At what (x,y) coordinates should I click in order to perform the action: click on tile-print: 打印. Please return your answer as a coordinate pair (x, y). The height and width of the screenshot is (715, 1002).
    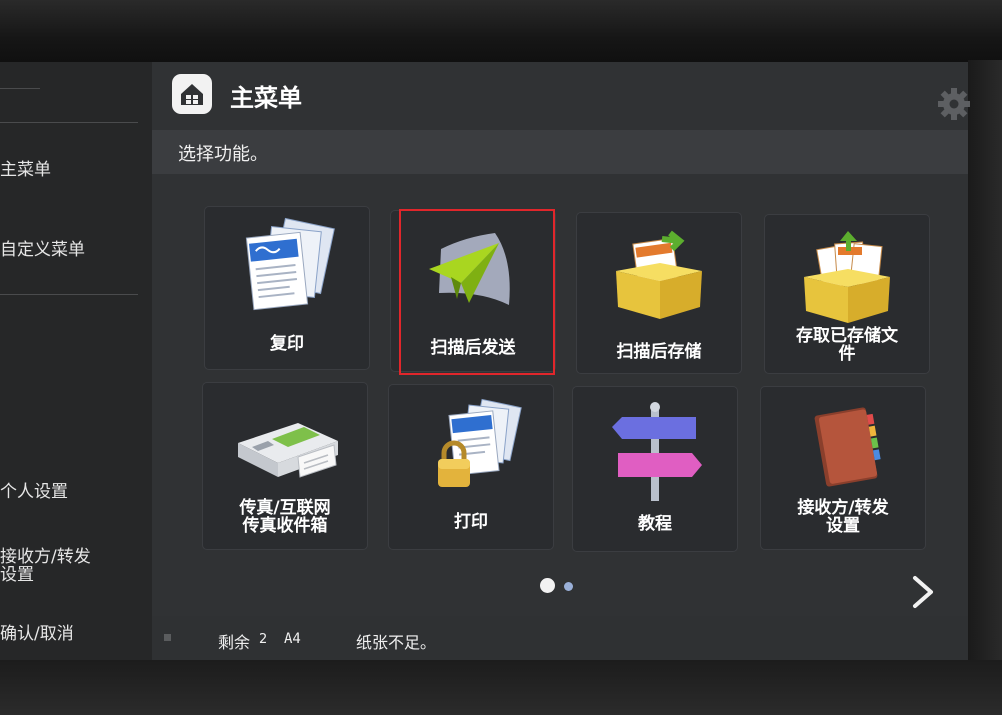
    Looking at the image, I should click on (471, 467).